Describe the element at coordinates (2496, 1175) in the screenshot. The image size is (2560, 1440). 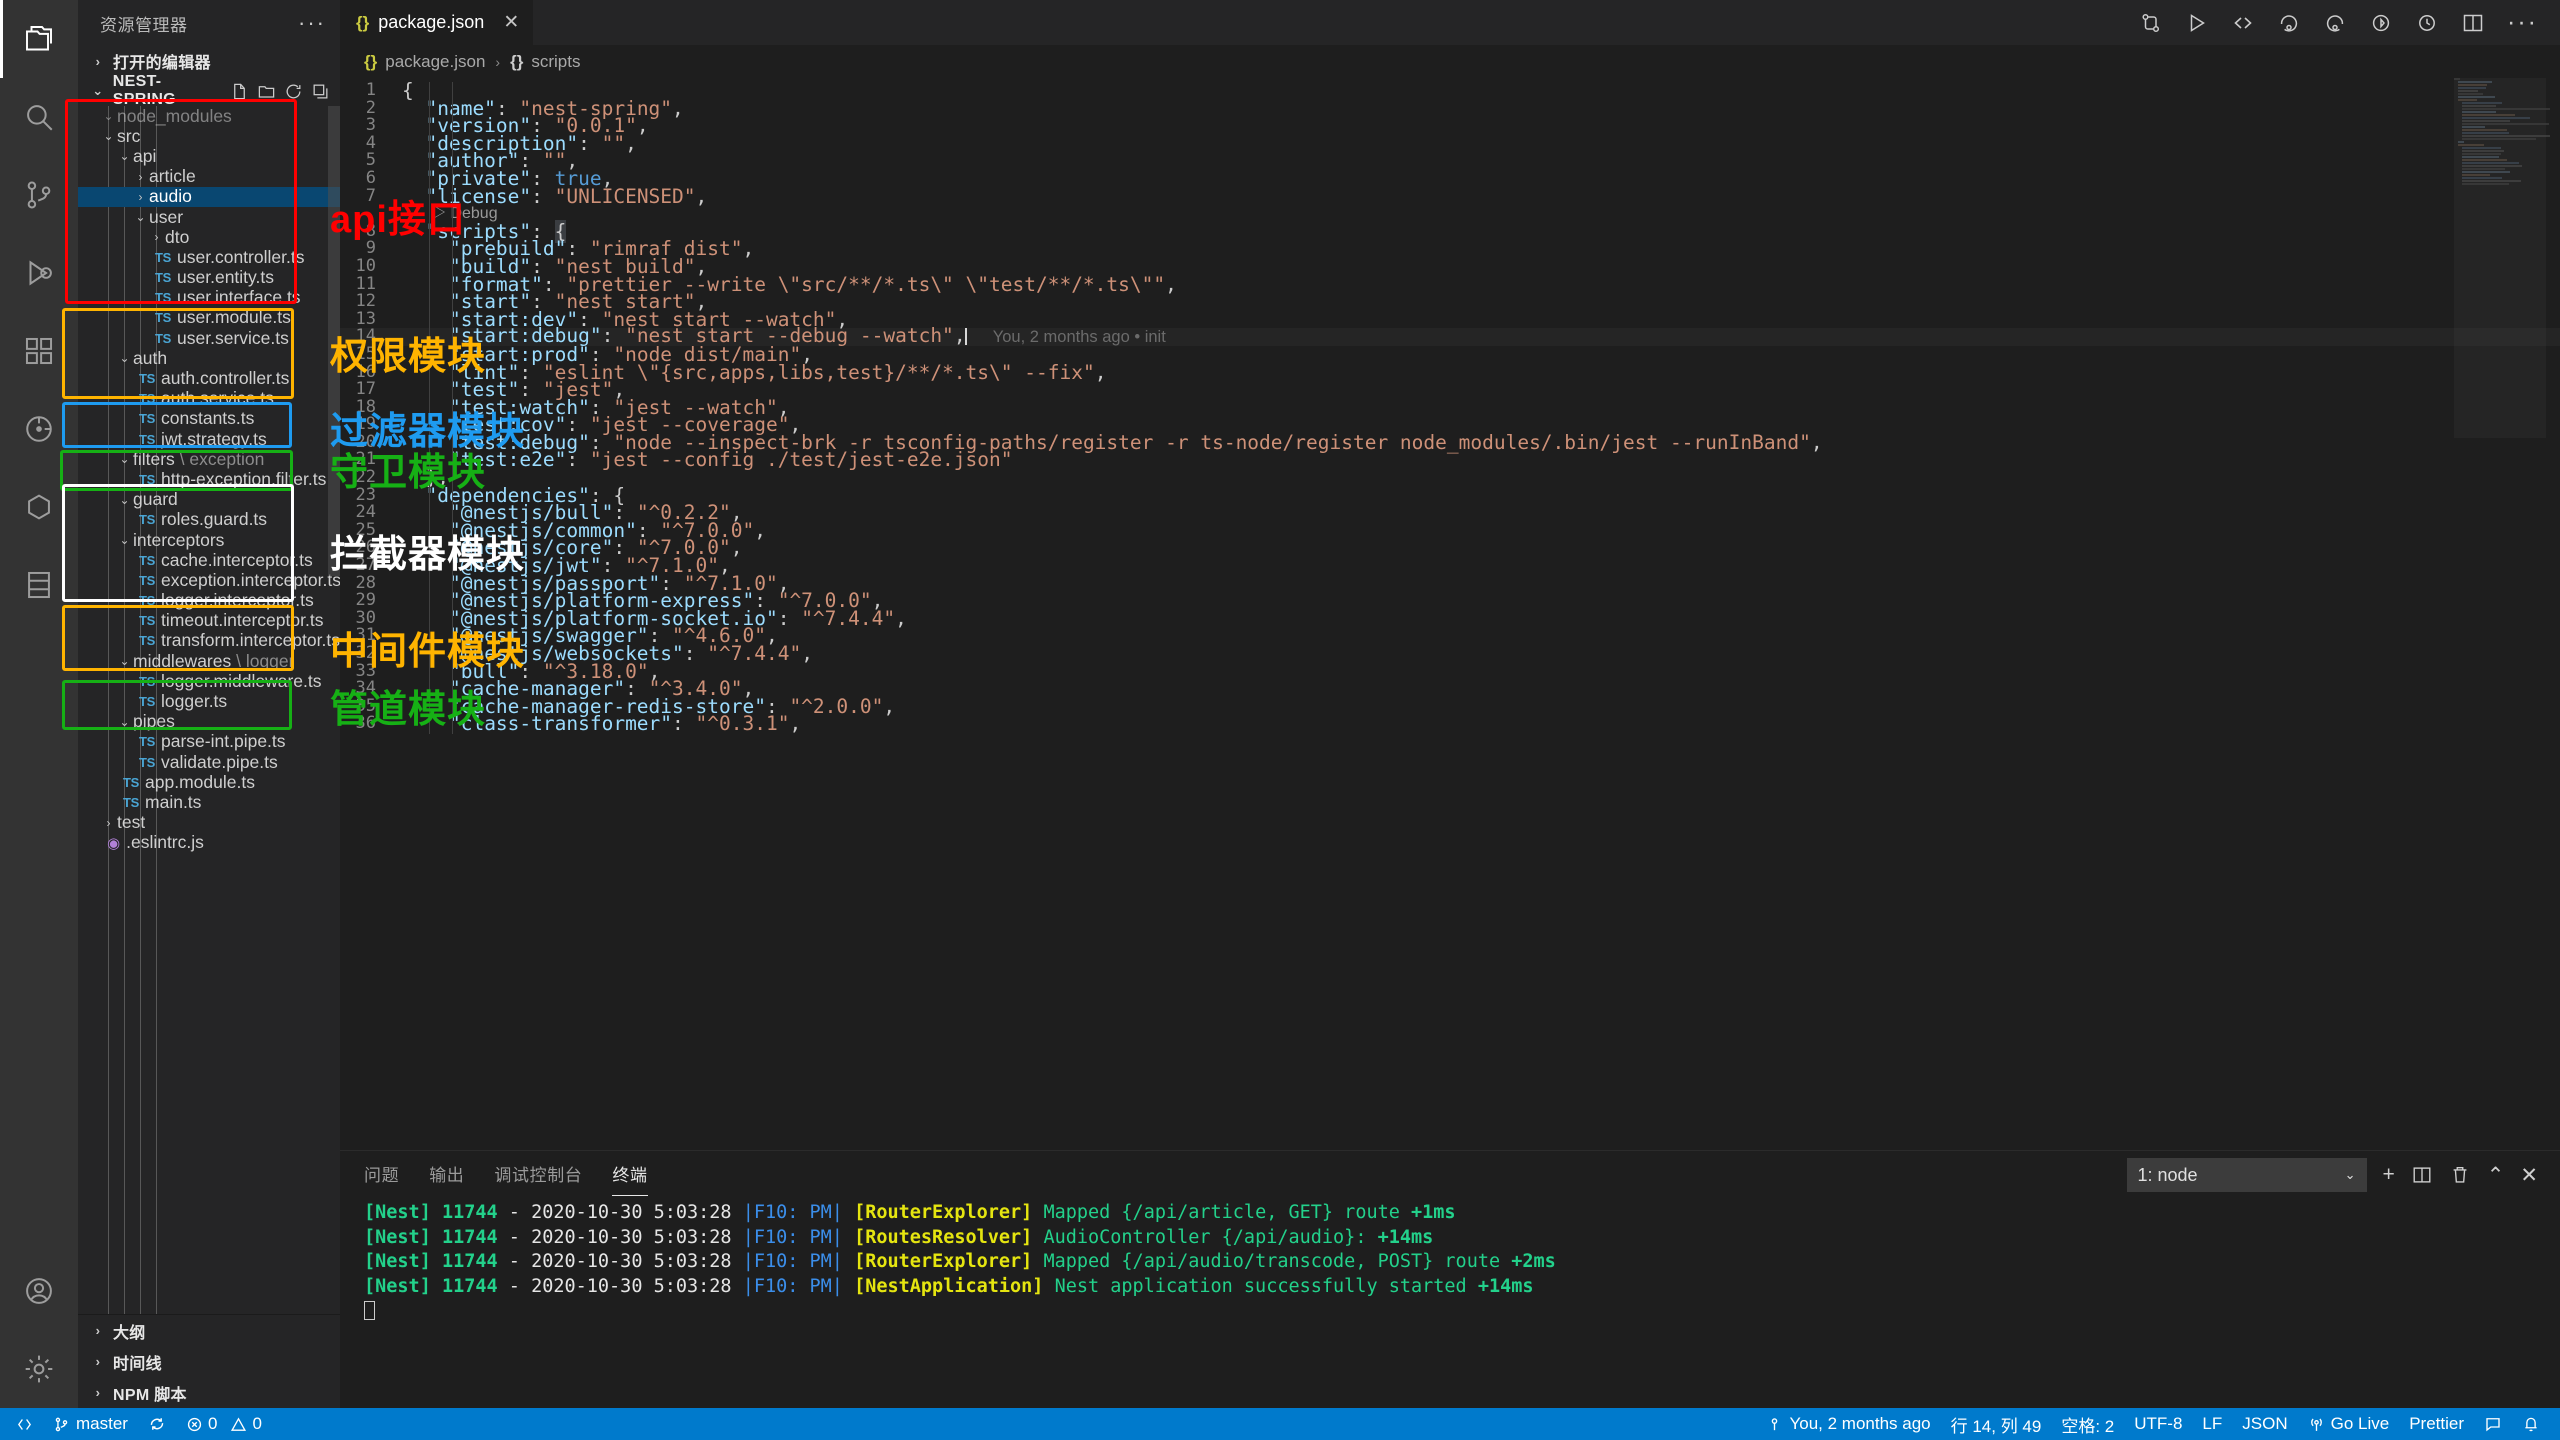
I see `maximize-panel-icon: ⌃` at that location.